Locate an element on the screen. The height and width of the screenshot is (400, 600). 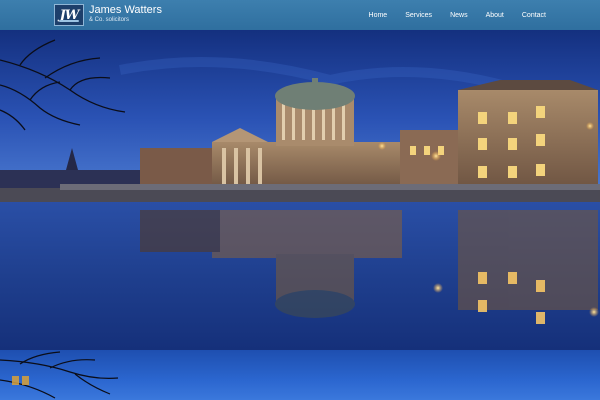
second-slide-preview is located at coordinates (300, 375).